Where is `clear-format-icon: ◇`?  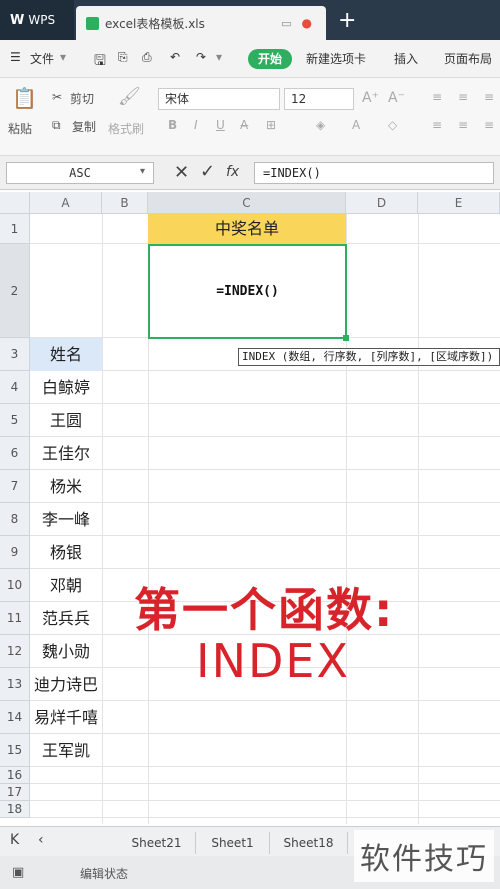 clear-format-icon: ◇ is located at coordinates (392, 125).